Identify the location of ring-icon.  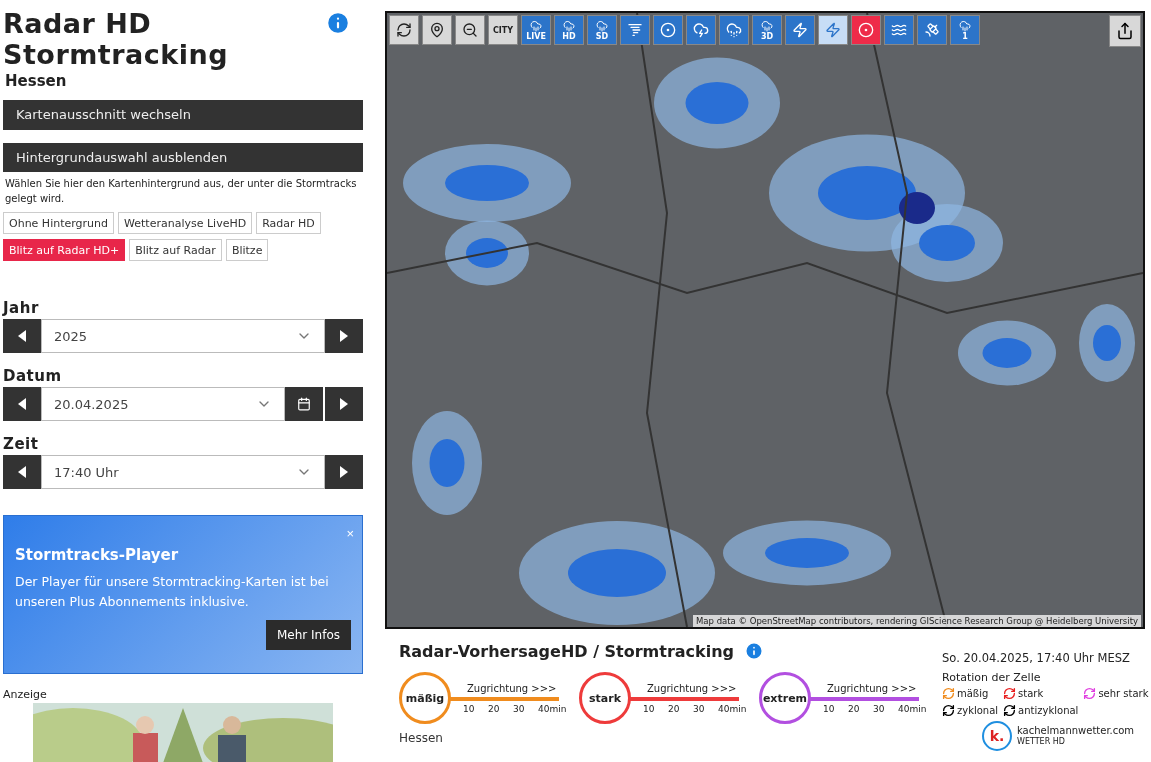
(668, 30).